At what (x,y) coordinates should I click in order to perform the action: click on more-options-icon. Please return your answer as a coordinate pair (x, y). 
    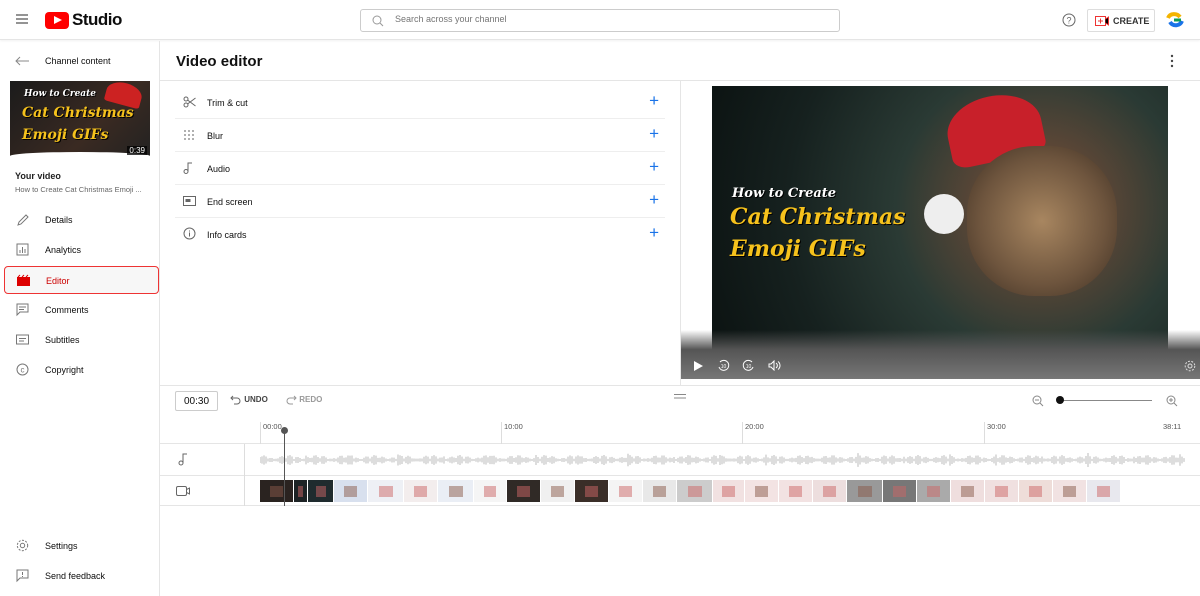
    Looking at the image, I should click on (1172, 61).